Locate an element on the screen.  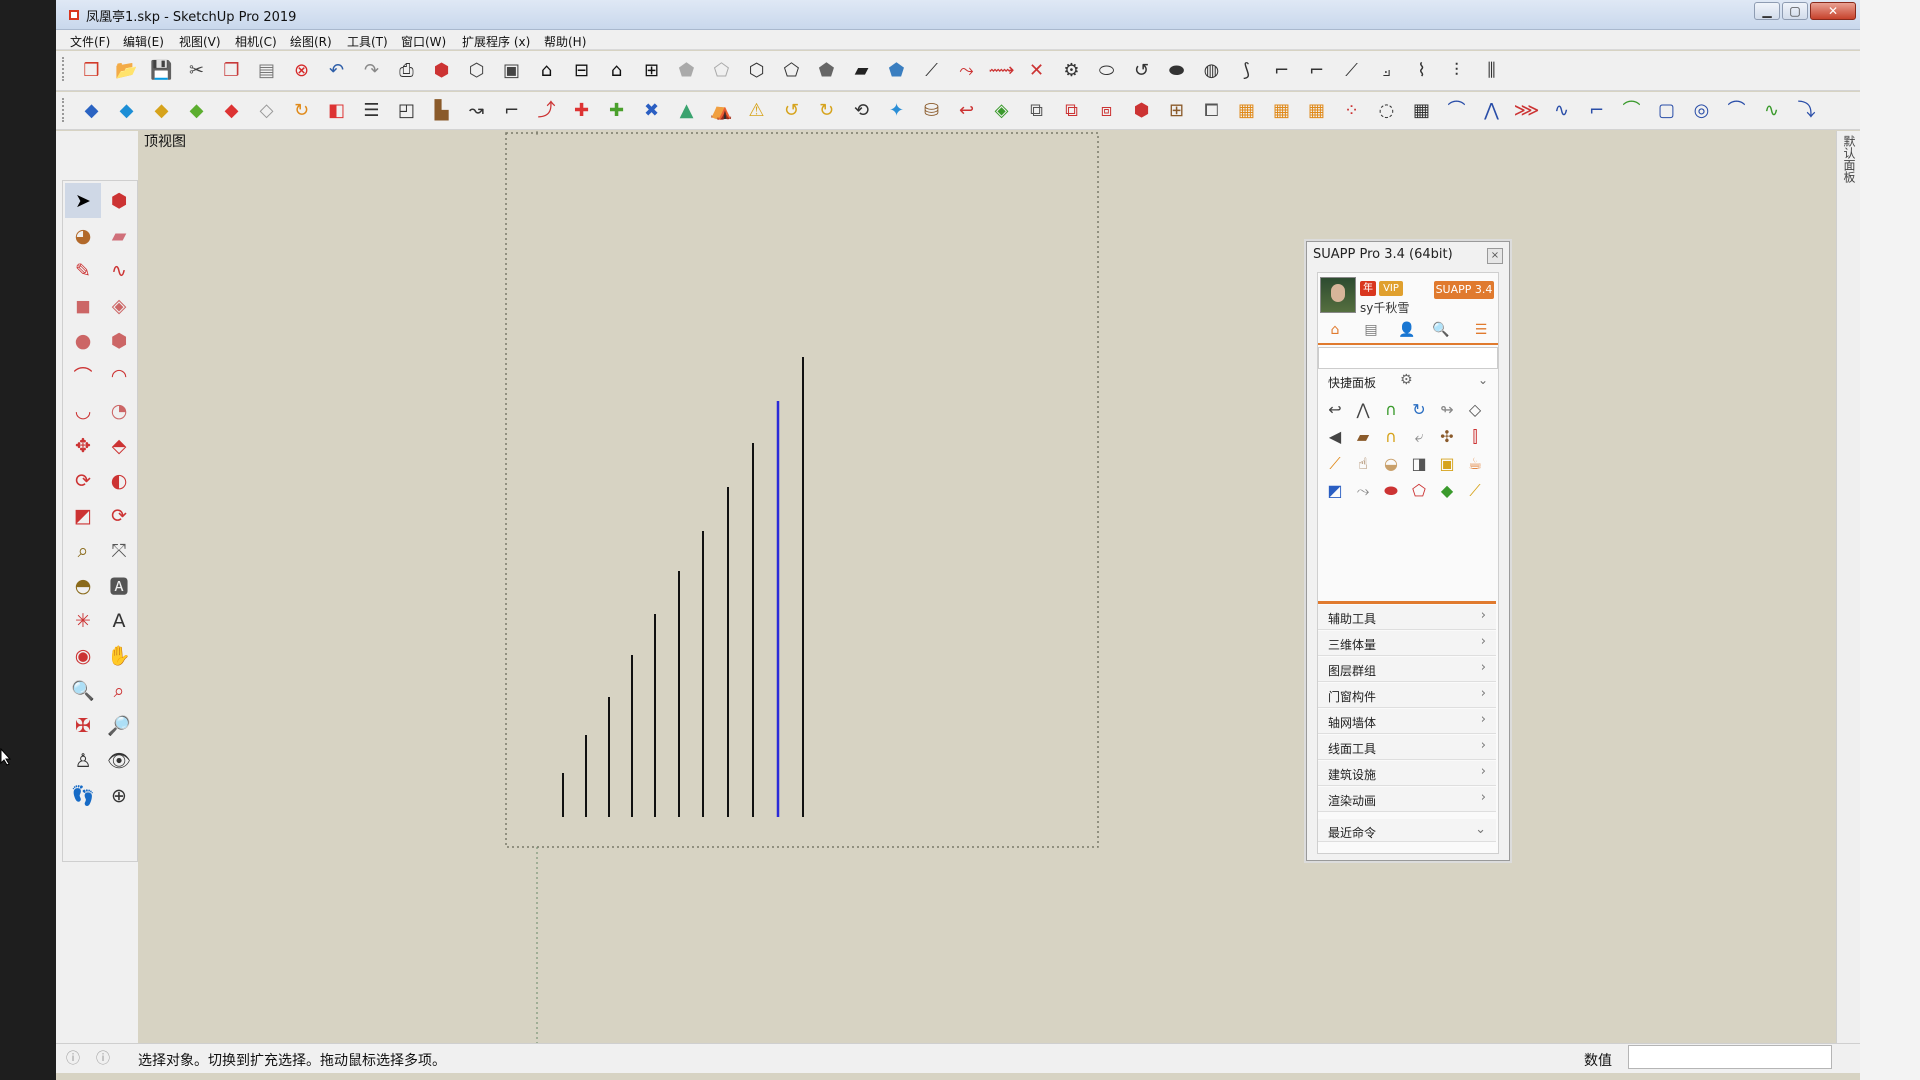
green-arc-icon: ⌒ is located at coordinates (1631, 111).